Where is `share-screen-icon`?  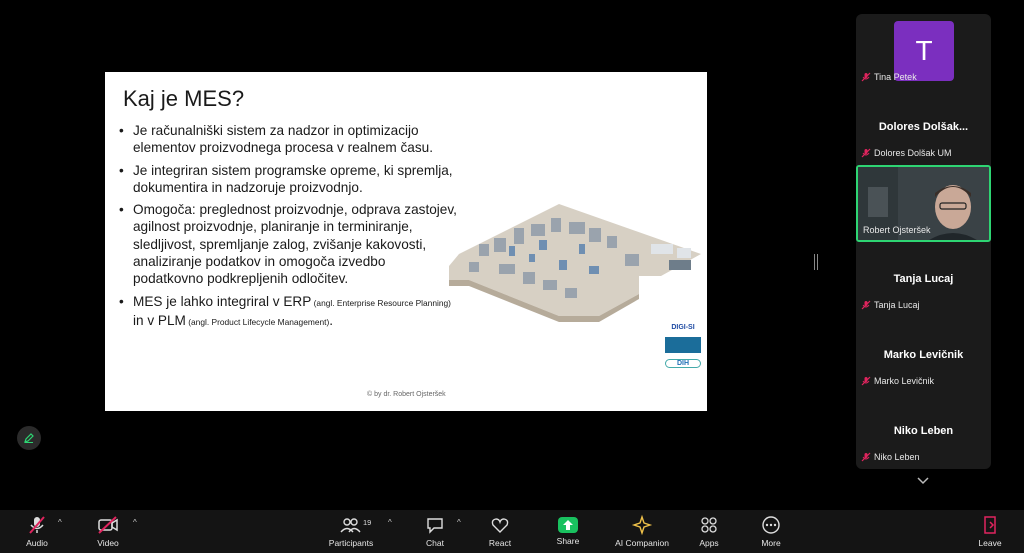 share-screen-icon is located at coordinates (568, 525).